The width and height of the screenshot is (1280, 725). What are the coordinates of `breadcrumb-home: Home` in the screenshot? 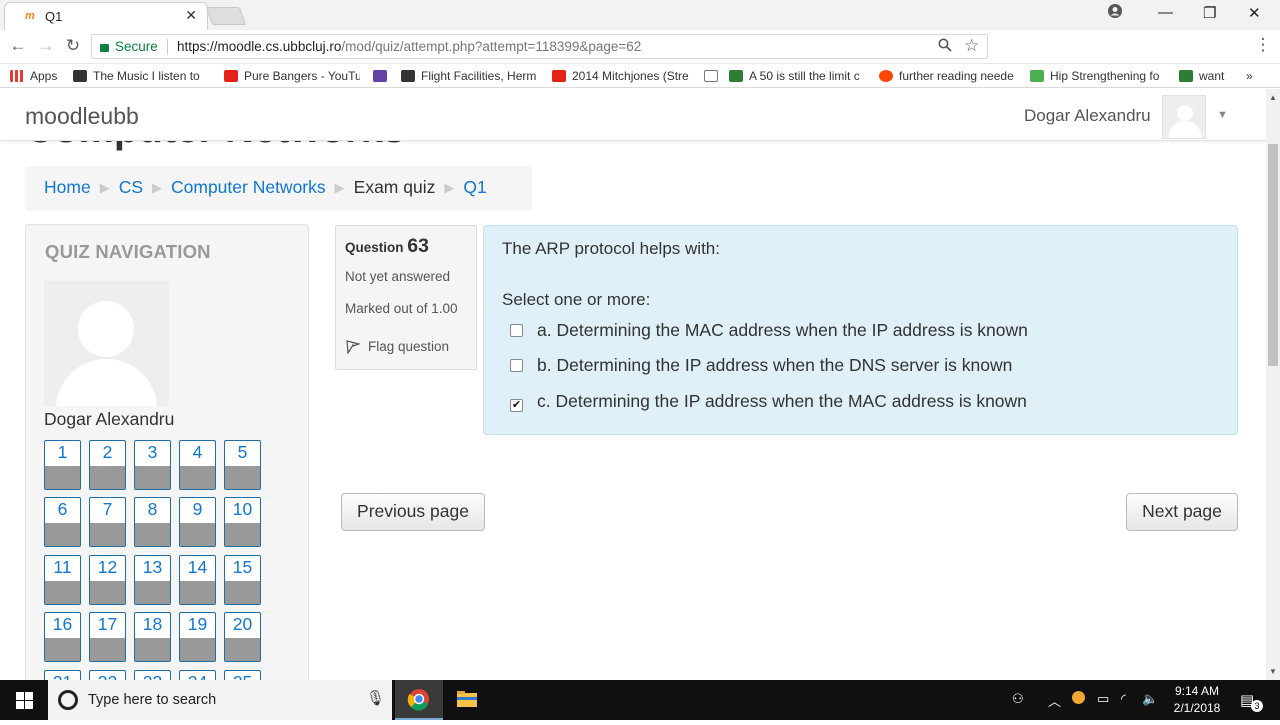 It's located at (67, 187).